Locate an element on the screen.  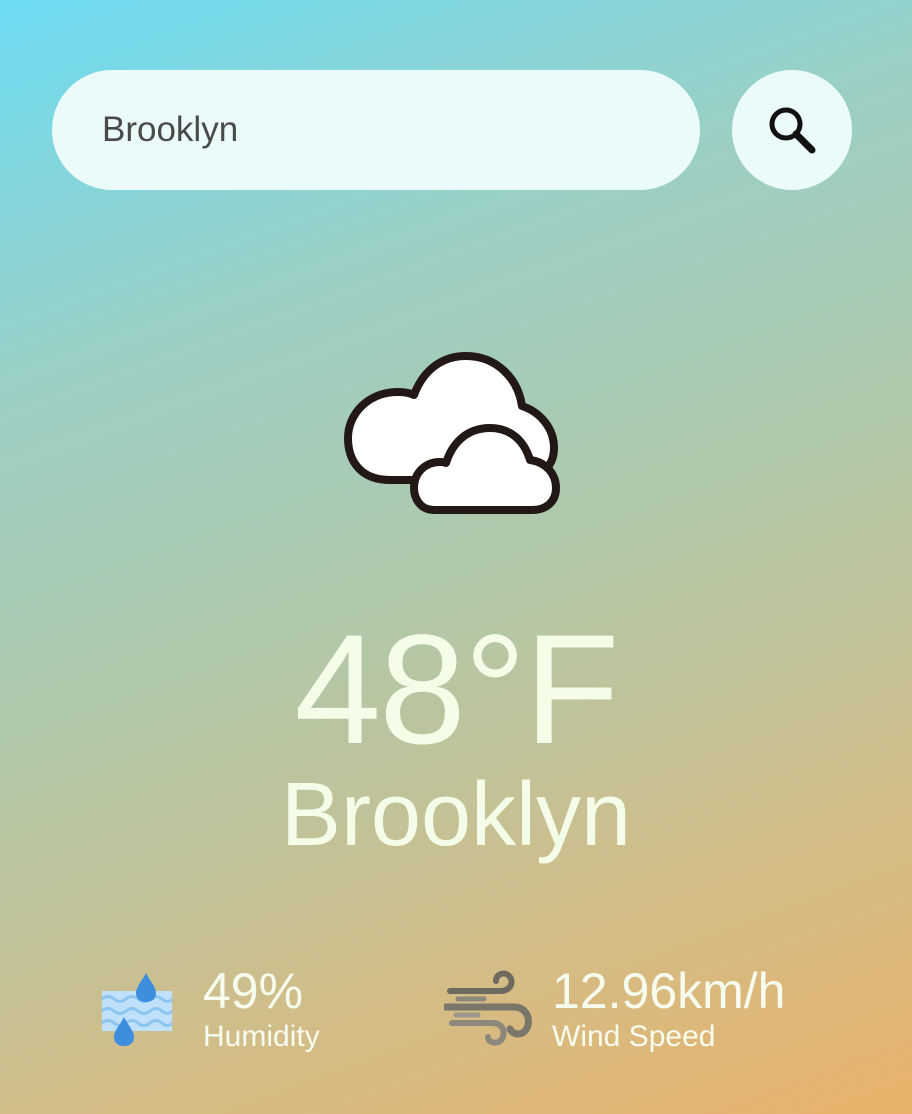
city-name: Brooklyn is located at coordinates (456, 815).